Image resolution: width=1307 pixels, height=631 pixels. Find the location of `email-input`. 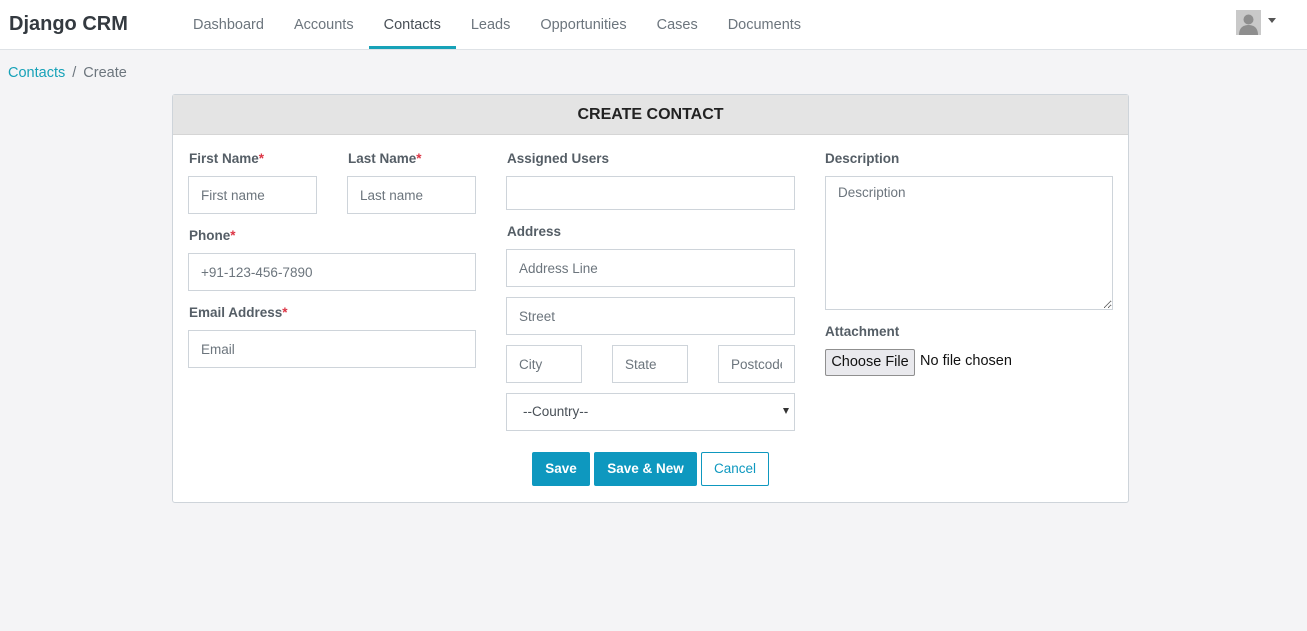

email-input is located at coordinates (332, 349).